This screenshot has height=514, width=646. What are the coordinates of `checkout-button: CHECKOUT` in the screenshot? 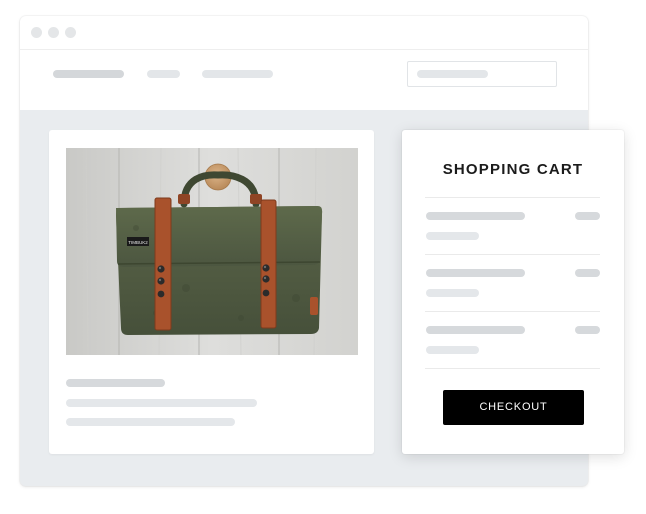 It's located at (513, 407).